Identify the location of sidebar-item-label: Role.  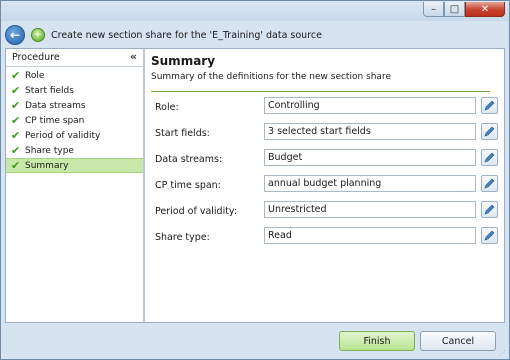
(35, 75).